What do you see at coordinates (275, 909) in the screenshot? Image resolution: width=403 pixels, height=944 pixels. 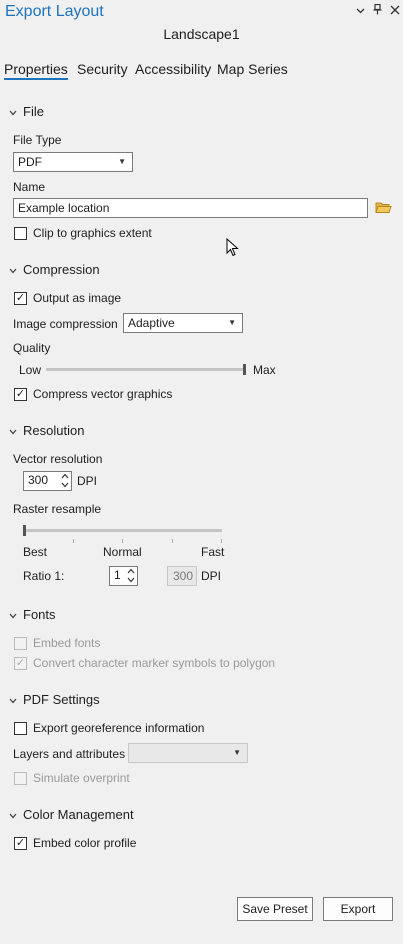 I see `save-preset-button: Save Preset` at bounding box center [275, 909].